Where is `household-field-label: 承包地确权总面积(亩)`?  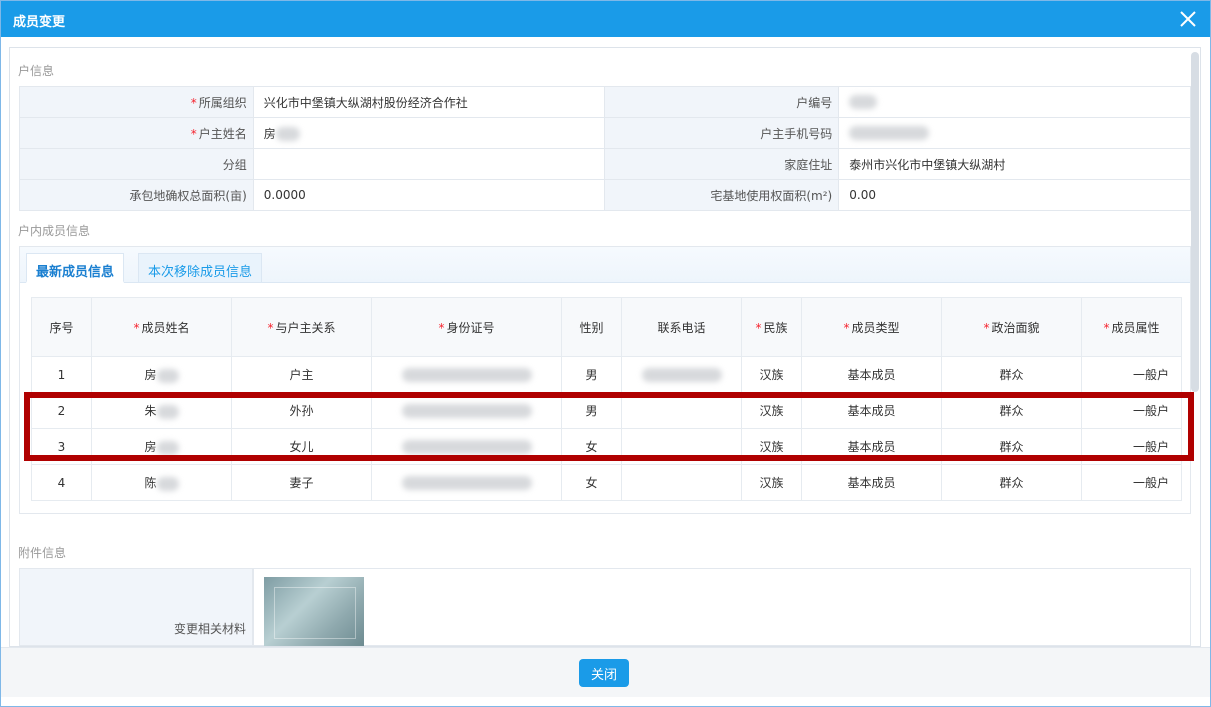
household-field-label: 承包地确权总面积(亩) is located at coordinates (136, 195).